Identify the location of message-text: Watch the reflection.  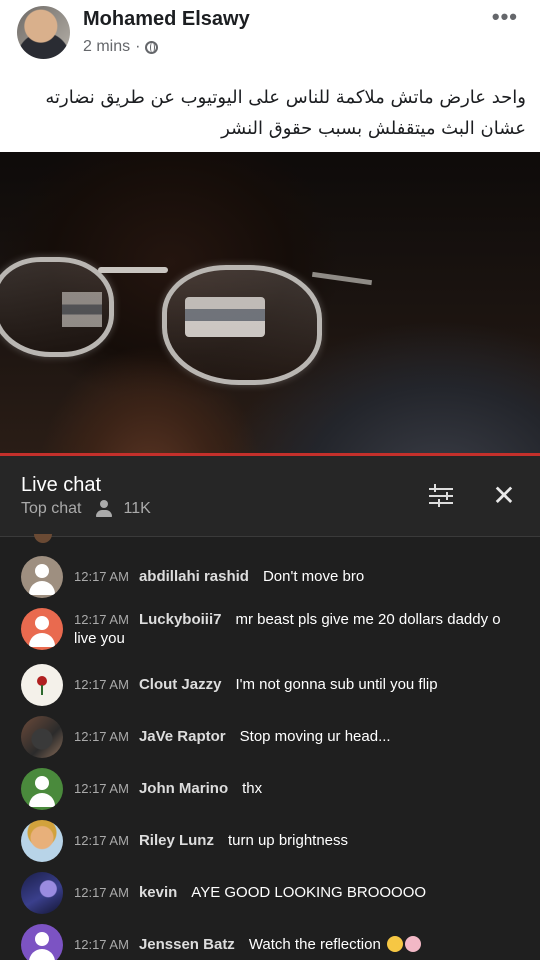
(314, 944).